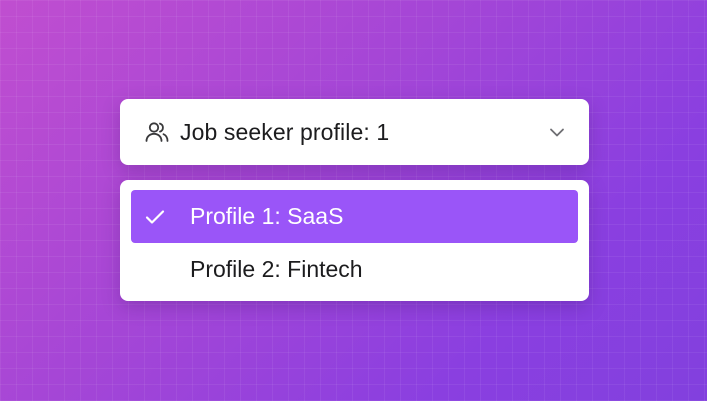 The height and width of the screenshot is (401, 707). What do you see at coordinates (354, 216) in the screenshot?
I see `menu-option-profile-1: Profile 1: SaaS` at bounding box center [354, 216].